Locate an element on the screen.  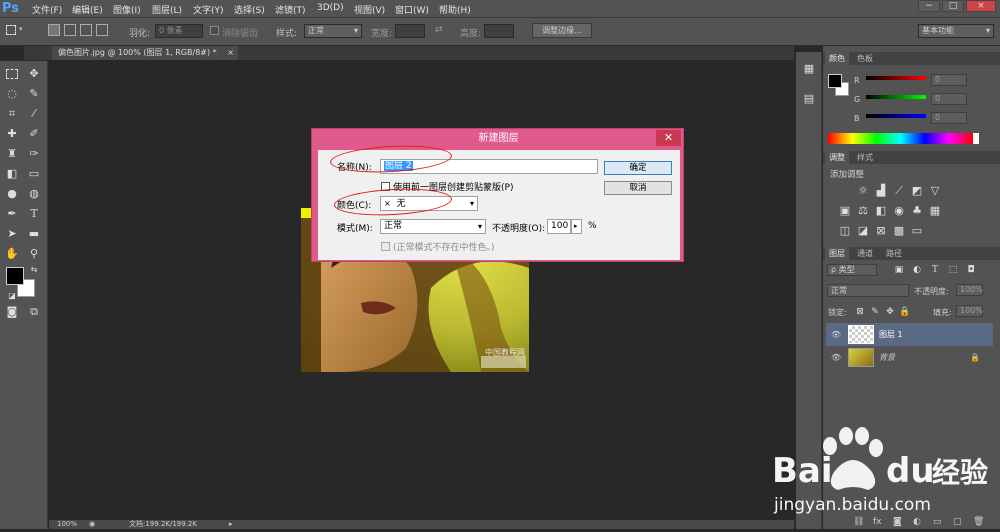
exposure-icon: ◩ is located at coordinates (917, 191).